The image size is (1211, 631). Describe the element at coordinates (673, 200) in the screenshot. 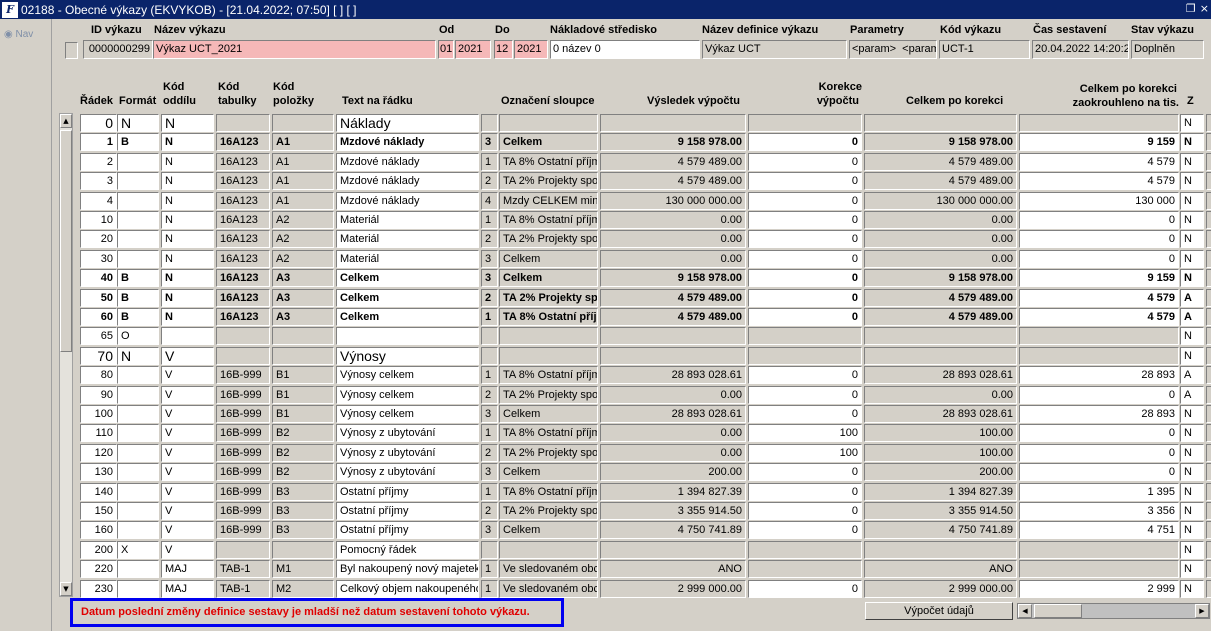

I see `cell-vys: 130 000 000.00` at that location.